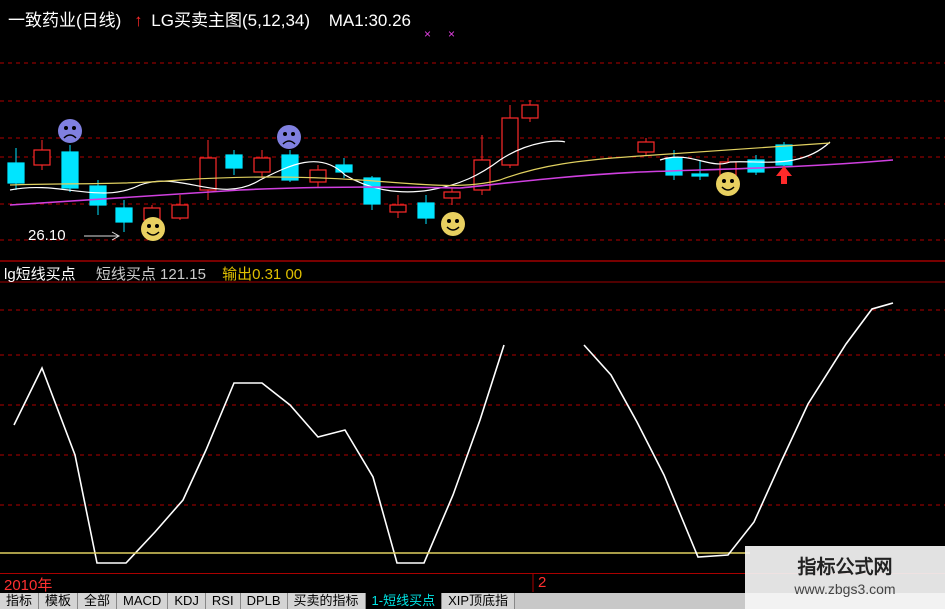 This screenshot has width=945, height=609. I want to click on x-axis-mid: 2, so click(542, 582).